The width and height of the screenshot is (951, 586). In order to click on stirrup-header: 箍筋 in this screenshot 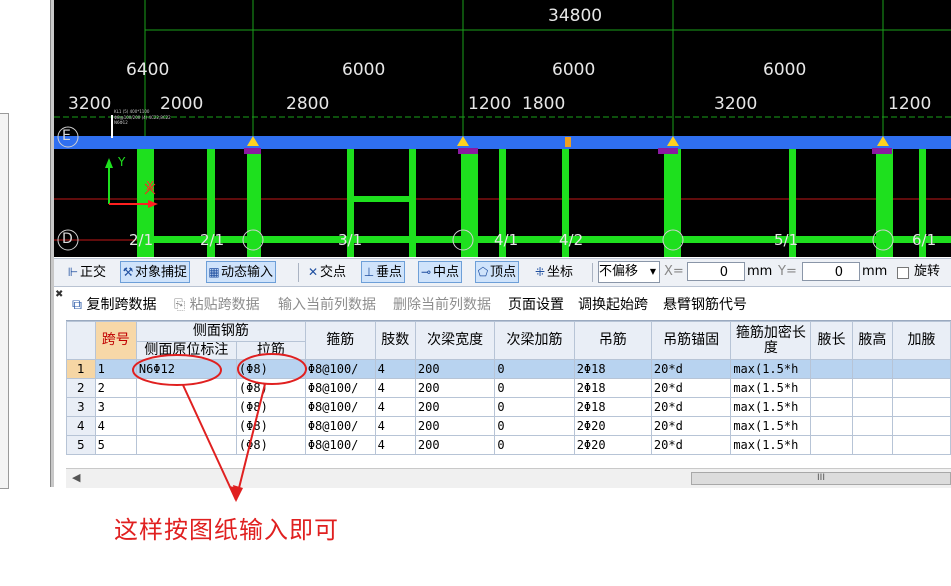, I will do `click(340, 340)`.